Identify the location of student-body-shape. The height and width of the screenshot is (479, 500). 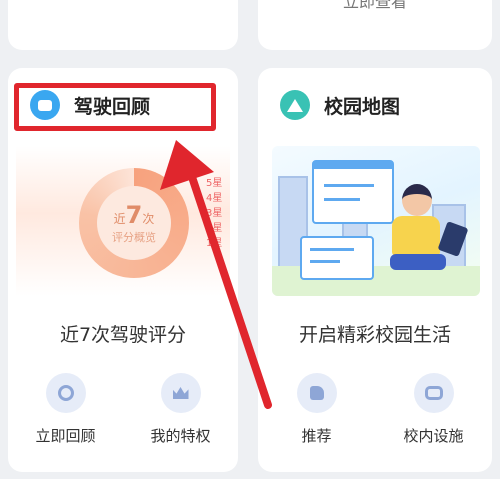
(416, 236).